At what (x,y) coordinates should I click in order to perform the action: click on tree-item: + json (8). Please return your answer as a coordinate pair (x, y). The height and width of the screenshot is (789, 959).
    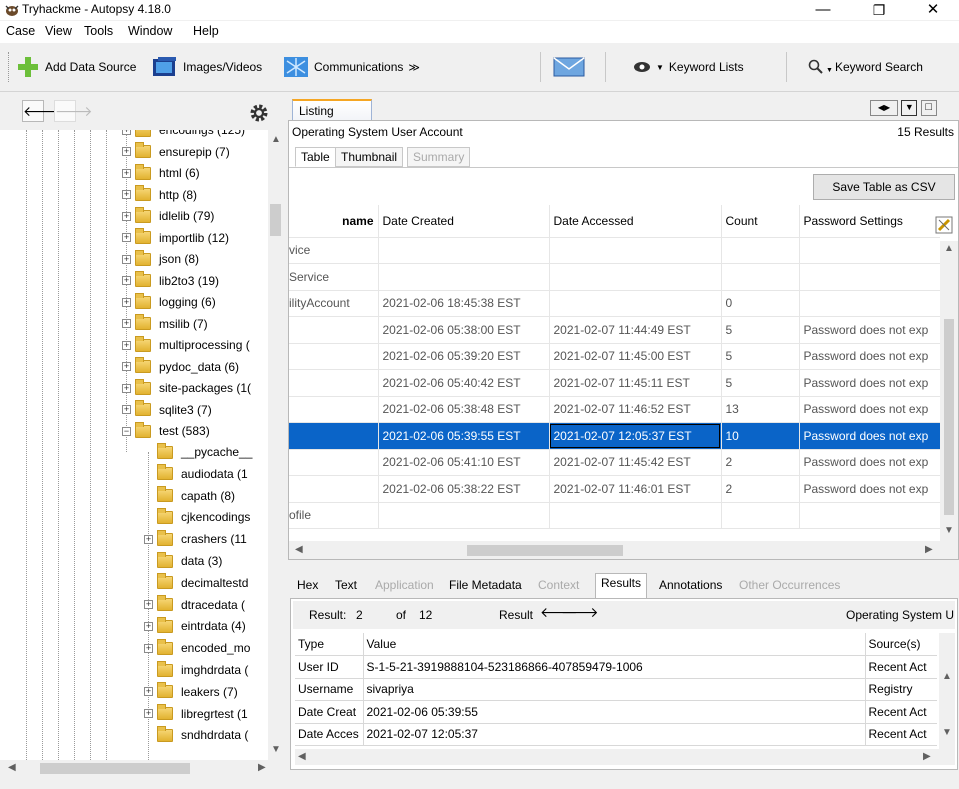
    Looking at the image, I should click on (160, 259).